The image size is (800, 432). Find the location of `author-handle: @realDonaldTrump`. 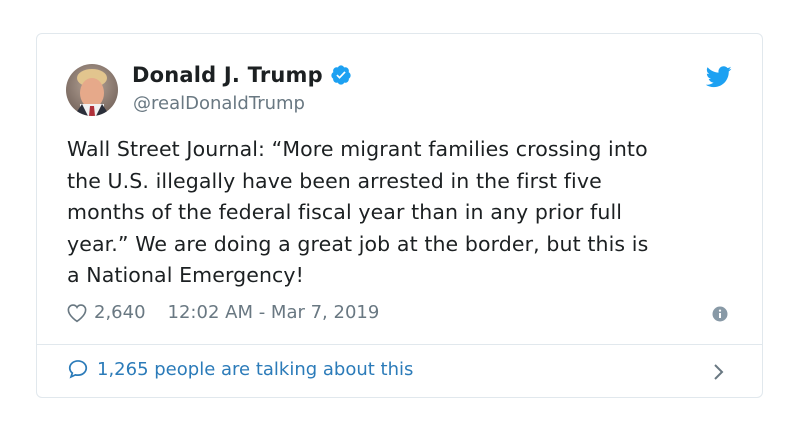

author-handle: @realDonaldTrump is located at coordinates (219, 103).